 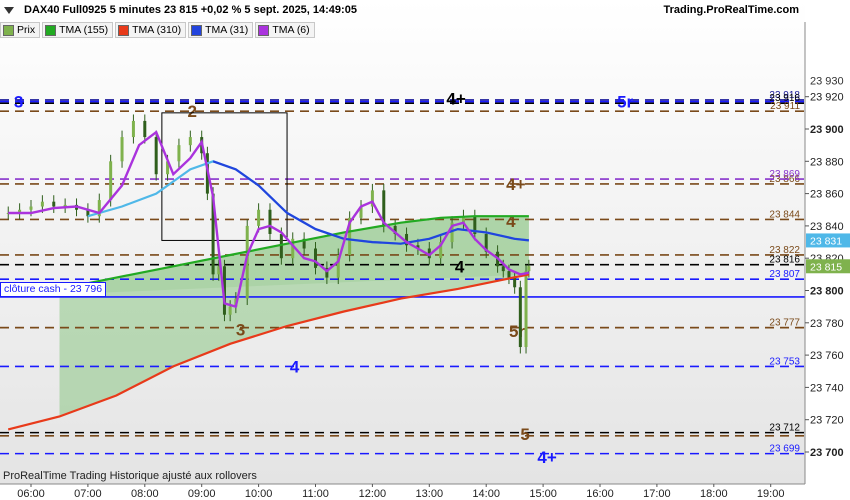 I want to click on x-tick-label: 16:00, so click(x=600, y=494).